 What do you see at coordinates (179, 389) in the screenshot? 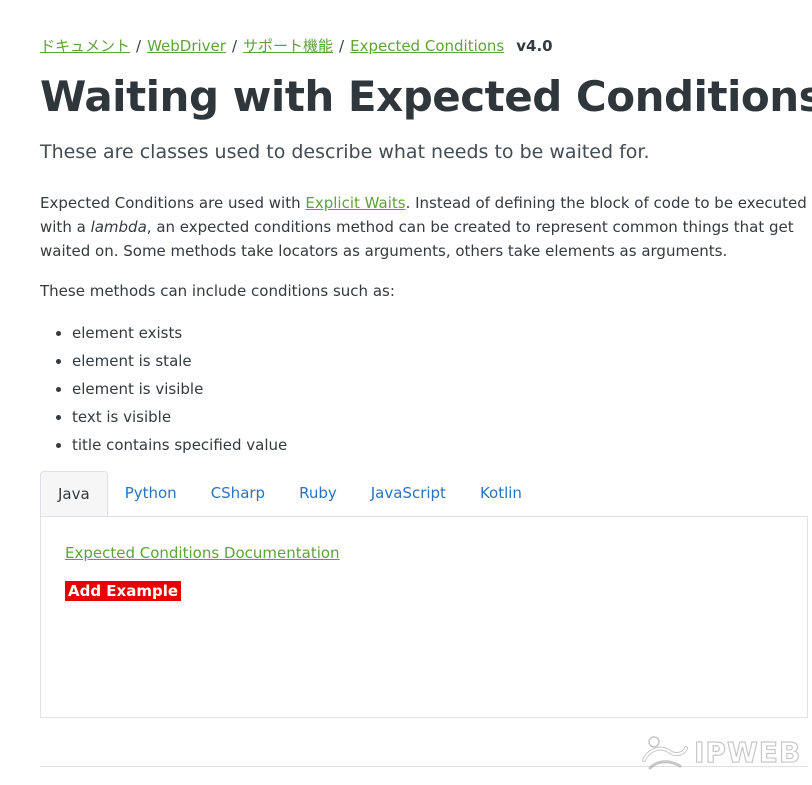
I see `list-item: element is visible` at bounding box center [179, 389].